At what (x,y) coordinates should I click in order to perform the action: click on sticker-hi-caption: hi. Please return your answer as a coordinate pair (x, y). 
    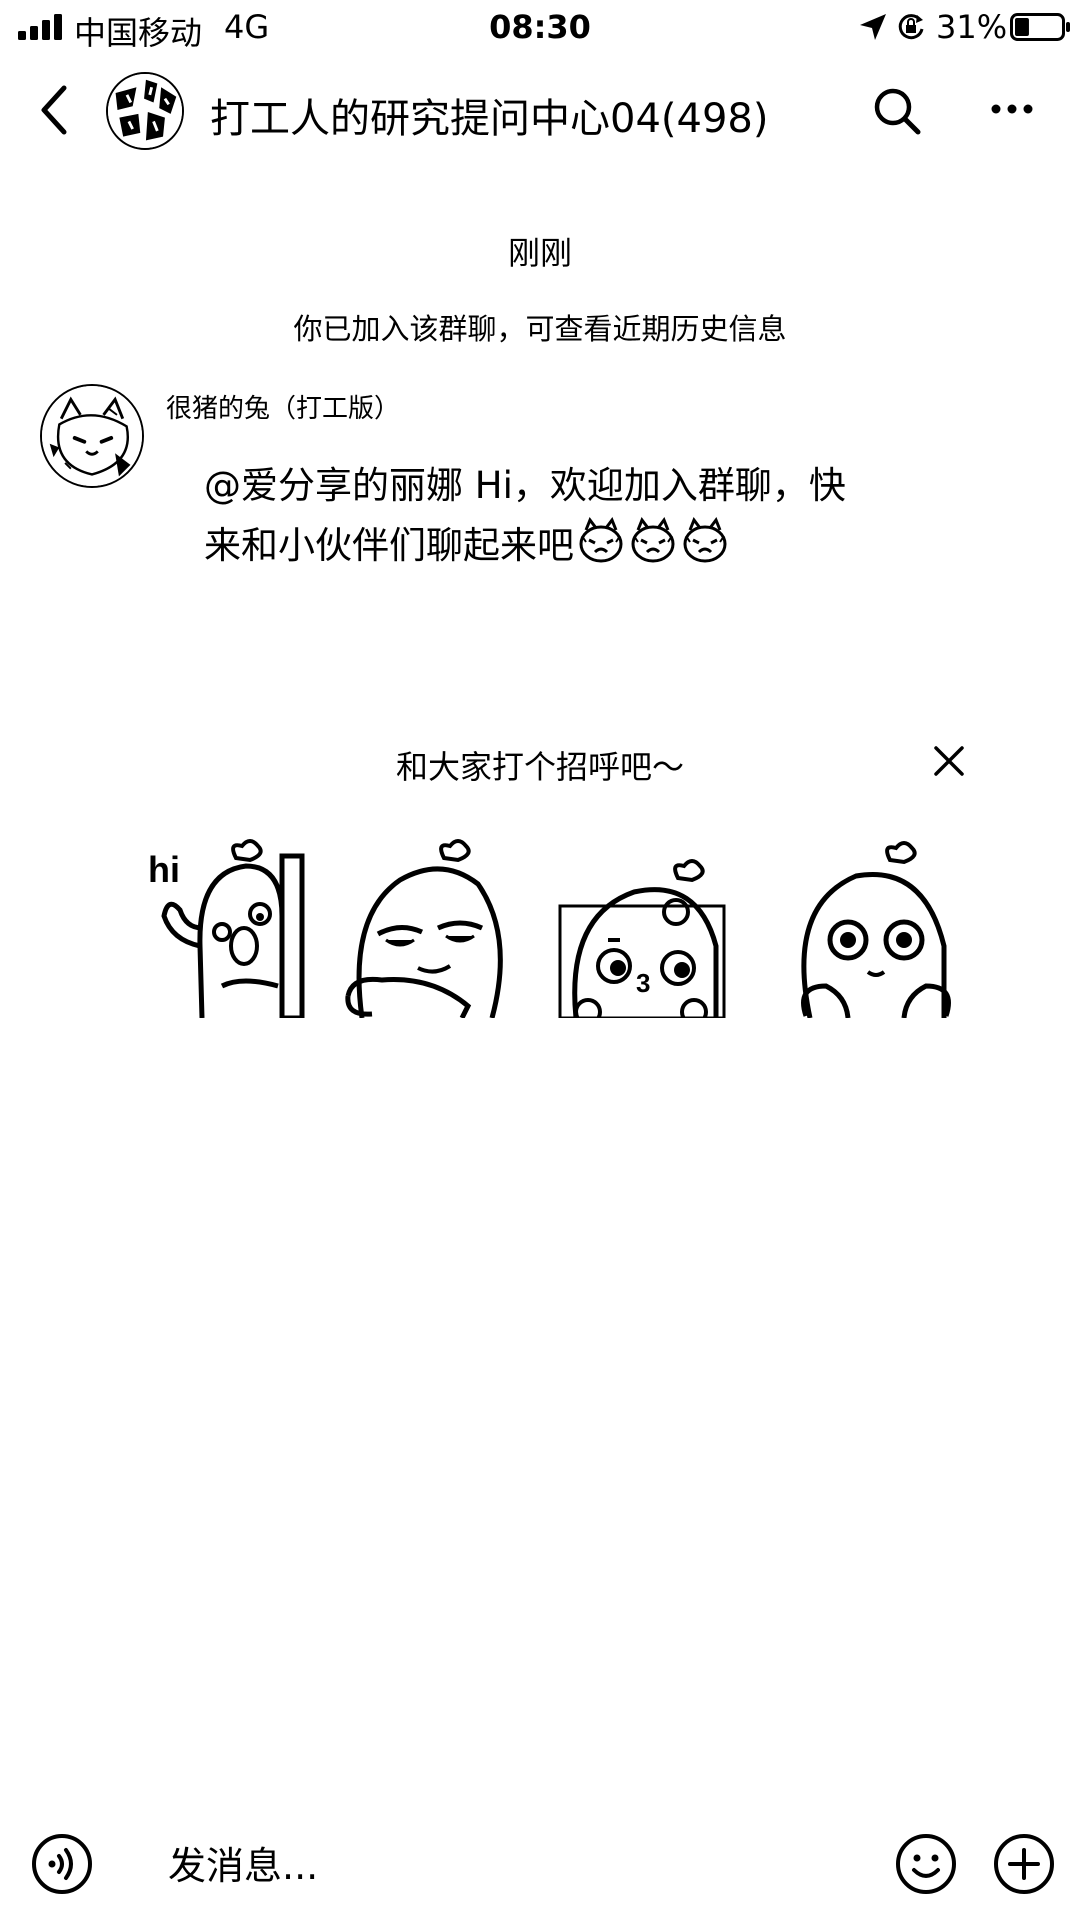
    Looking at the image, I should click on (164, 869).